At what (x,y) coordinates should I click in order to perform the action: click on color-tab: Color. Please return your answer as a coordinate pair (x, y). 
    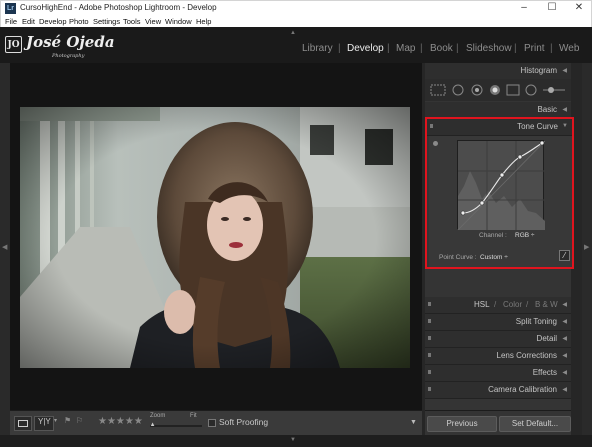
    Looking at the image, I should click on (512, 304).